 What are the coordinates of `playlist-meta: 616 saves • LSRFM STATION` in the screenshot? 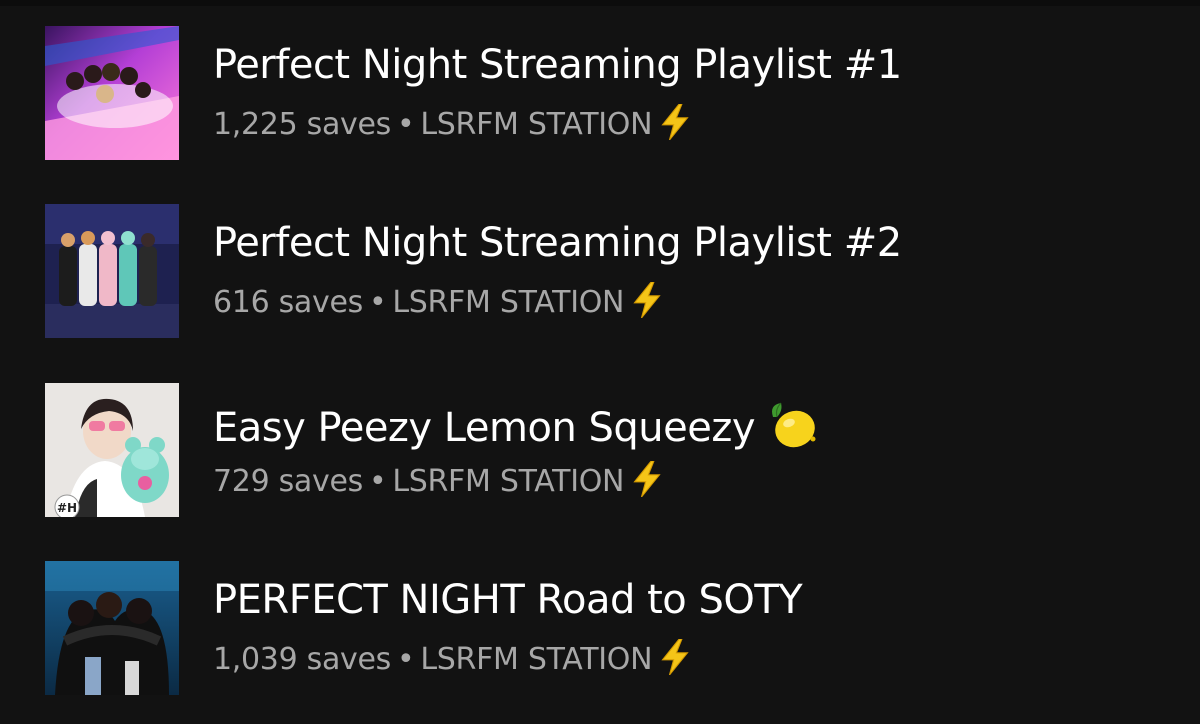 It's located at (438, 302).